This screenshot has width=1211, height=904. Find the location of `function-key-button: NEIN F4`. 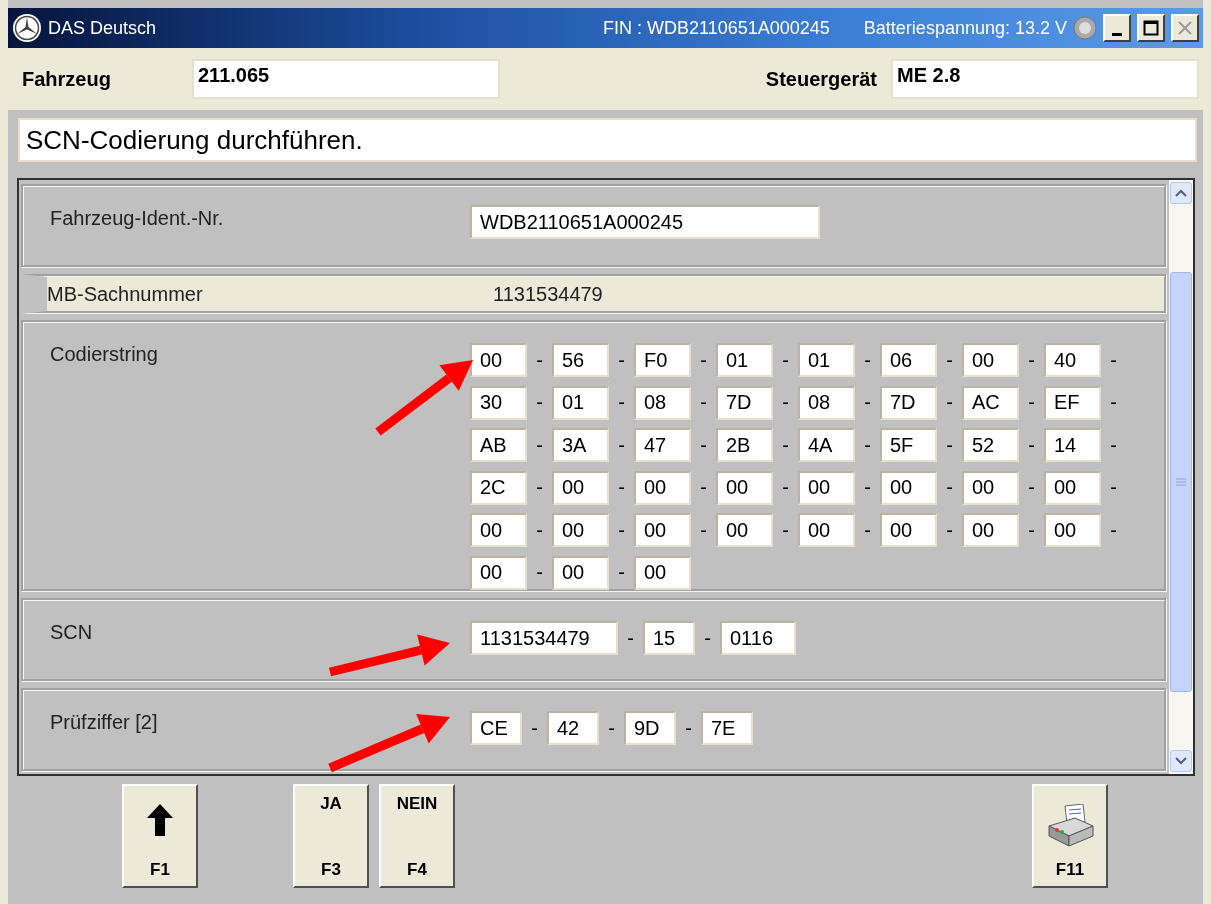

function-key-button: NEIN F4 is located at coordinates (417, 836).